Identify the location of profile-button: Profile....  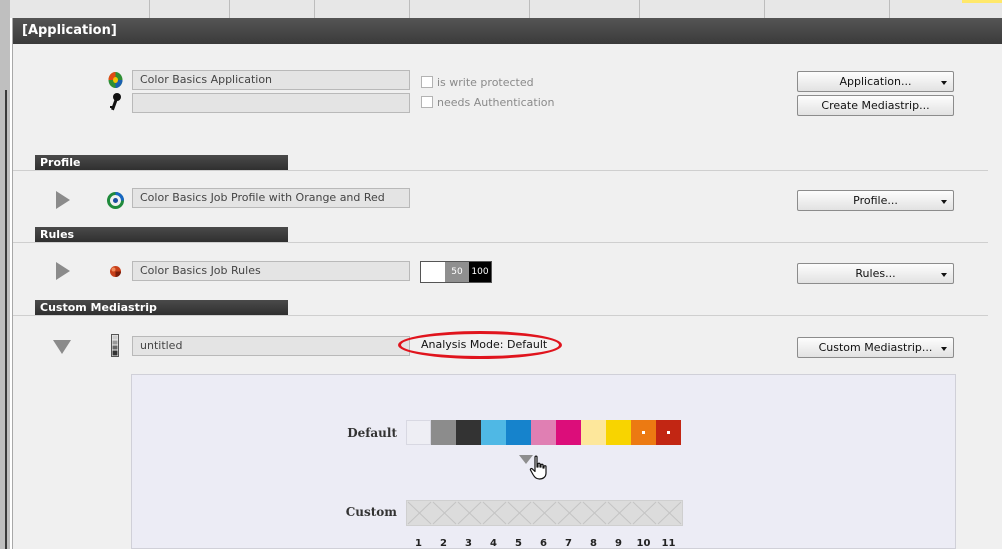
(875, 200).